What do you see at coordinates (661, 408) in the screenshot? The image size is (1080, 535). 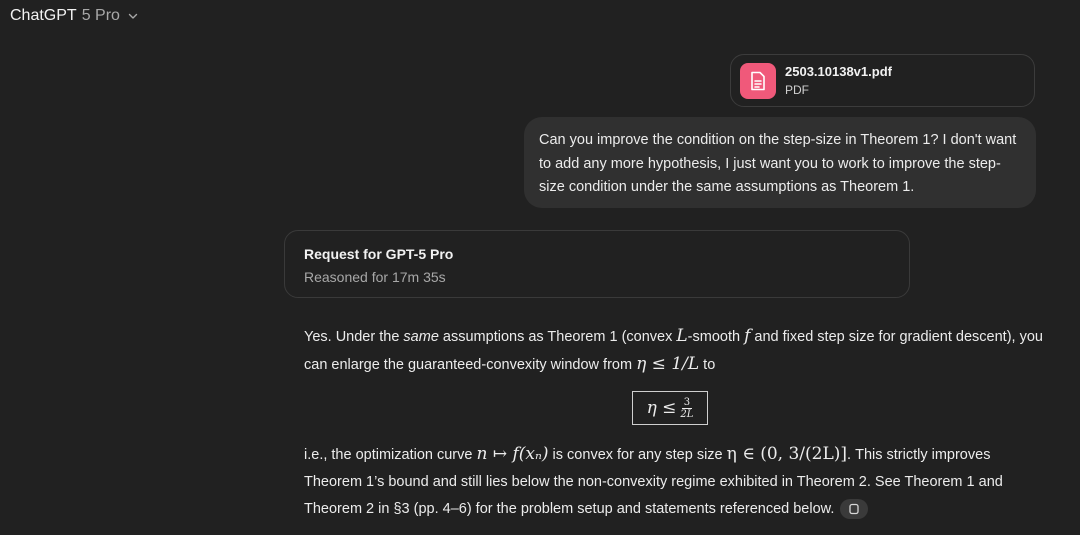 I see `boxed-lhs: η ≤` at bounding box center [661, 408].